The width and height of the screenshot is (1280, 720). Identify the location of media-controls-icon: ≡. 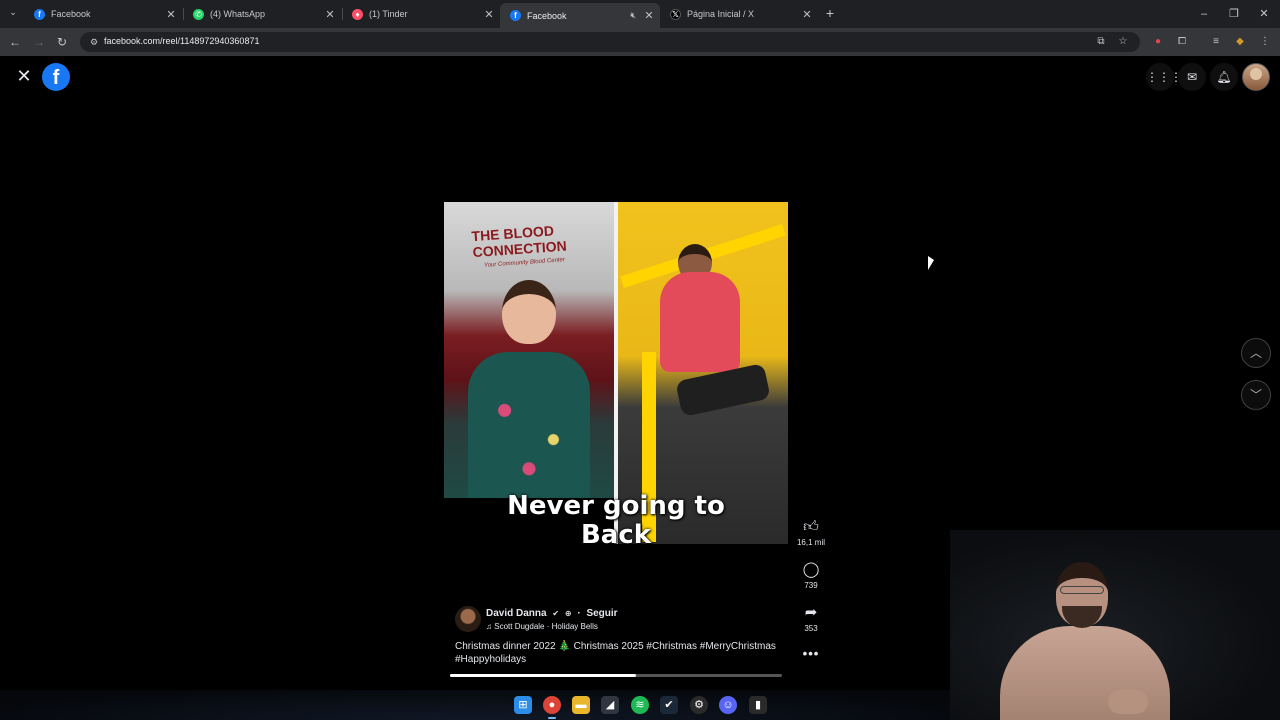
(1216, 42).